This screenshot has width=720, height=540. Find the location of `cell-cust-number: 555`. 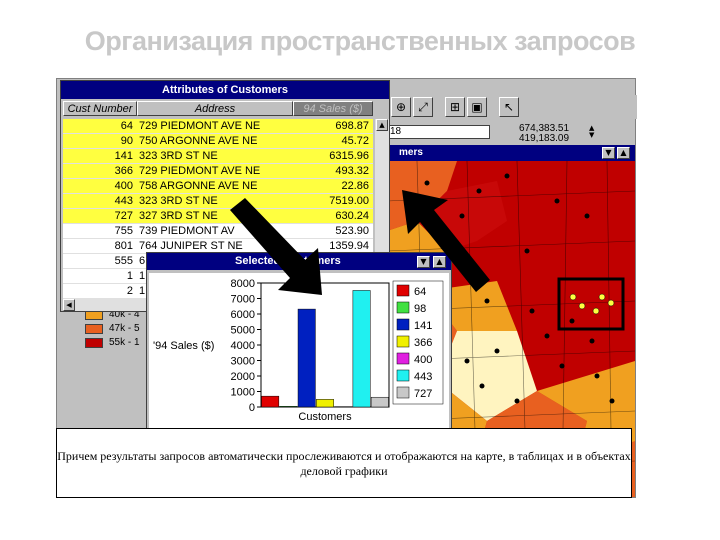

cell-cust-number: 555 is located at coordinates (123, 261).